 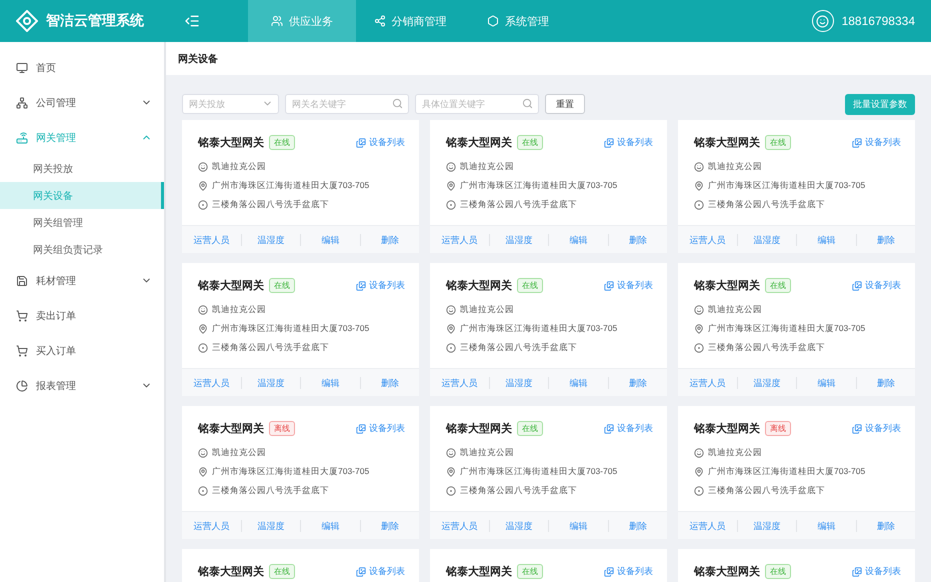 I want to click on cart-icon, so click(x=22, y=350).